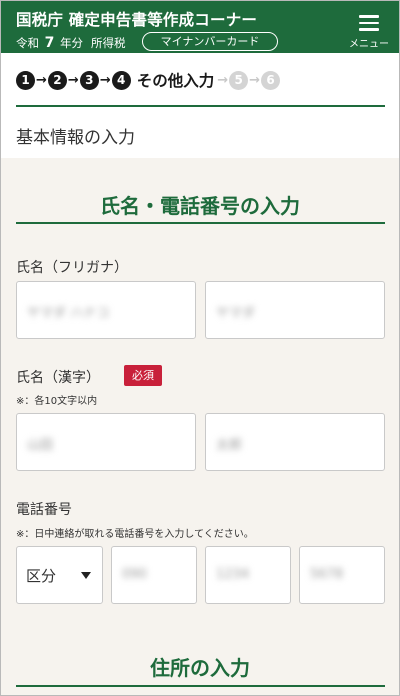 The width and height of the screenshot is (400, 696). I want to click on phone-type-value: 区分, so click(41, 576).